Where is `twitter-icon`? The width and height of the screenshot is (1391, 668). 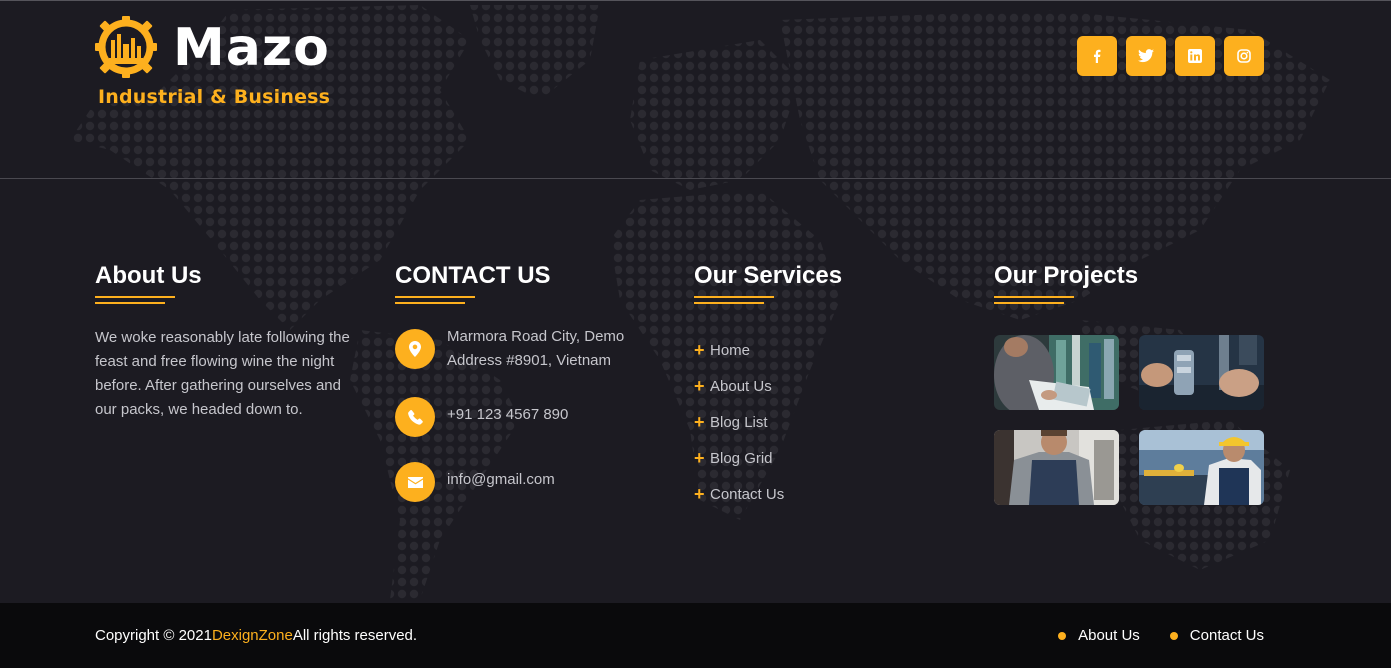
twitter-icon is located at coordinates (1146, 56).